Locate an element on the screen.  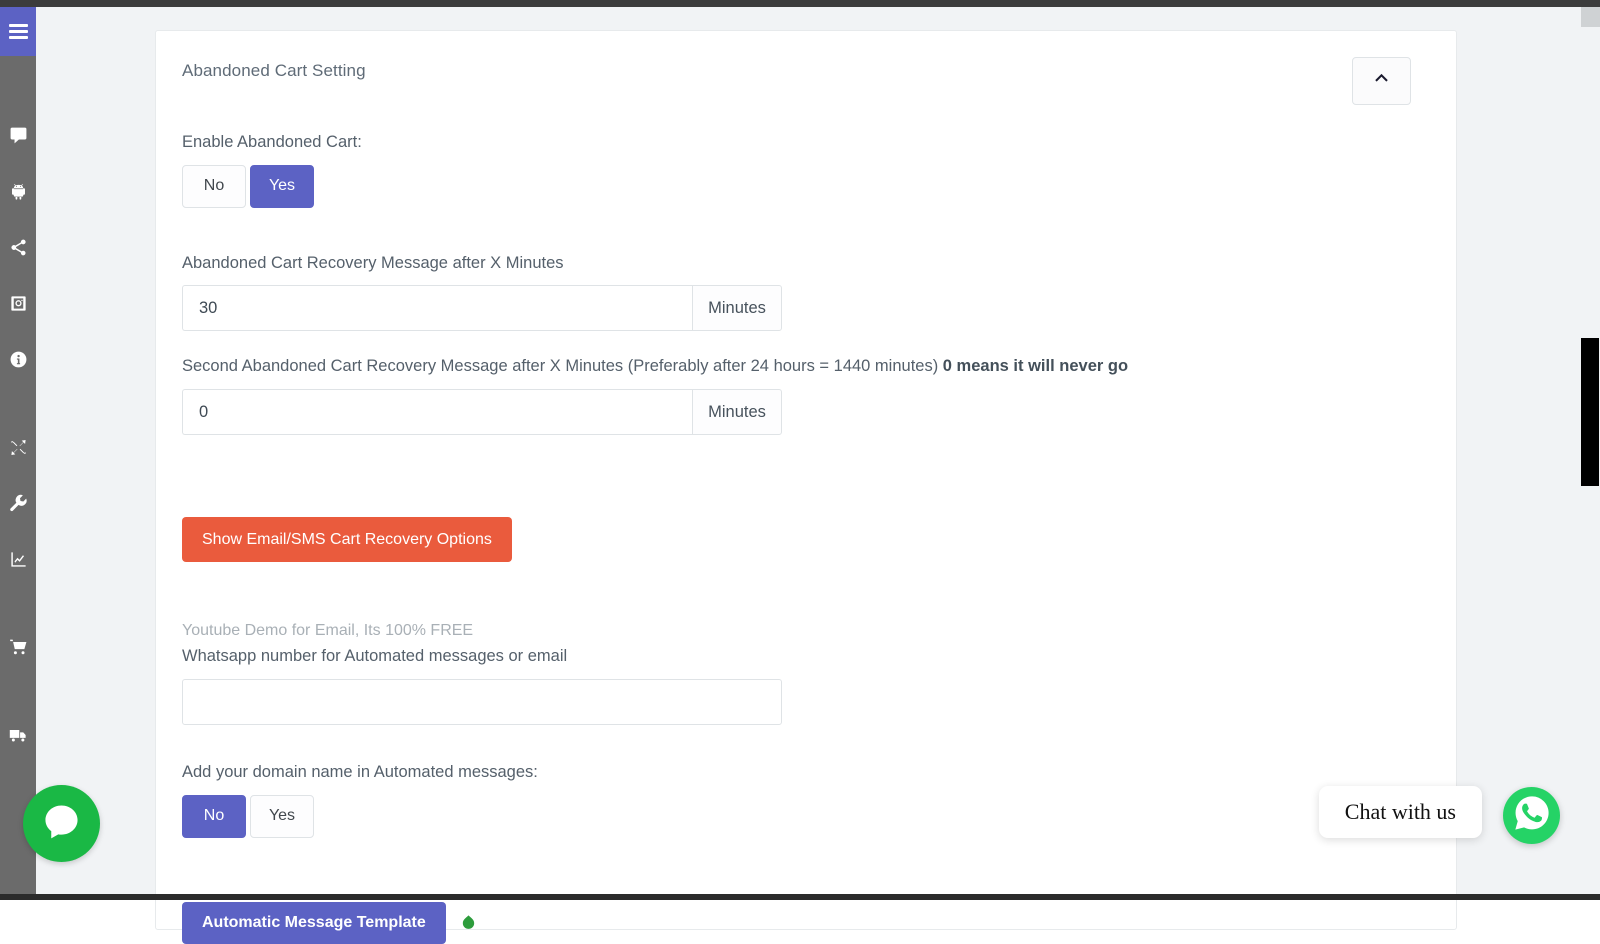
whatsapp-number-input is located at coordinates (482, 702).